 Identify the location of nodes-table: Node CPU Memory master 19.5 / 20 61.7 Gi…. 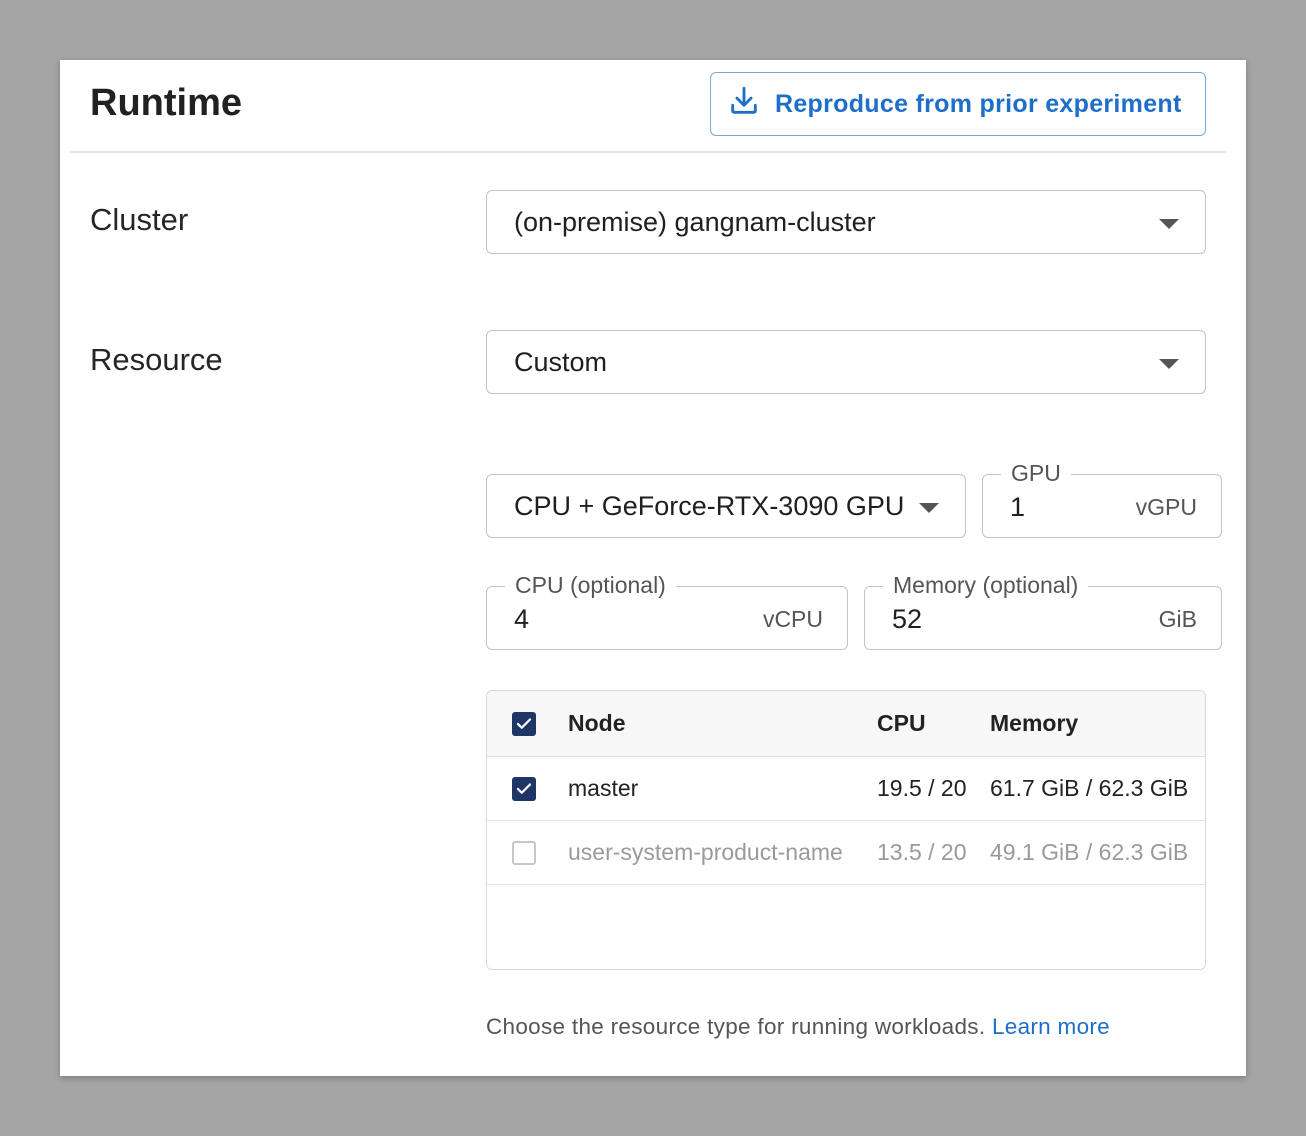
(846, 830).